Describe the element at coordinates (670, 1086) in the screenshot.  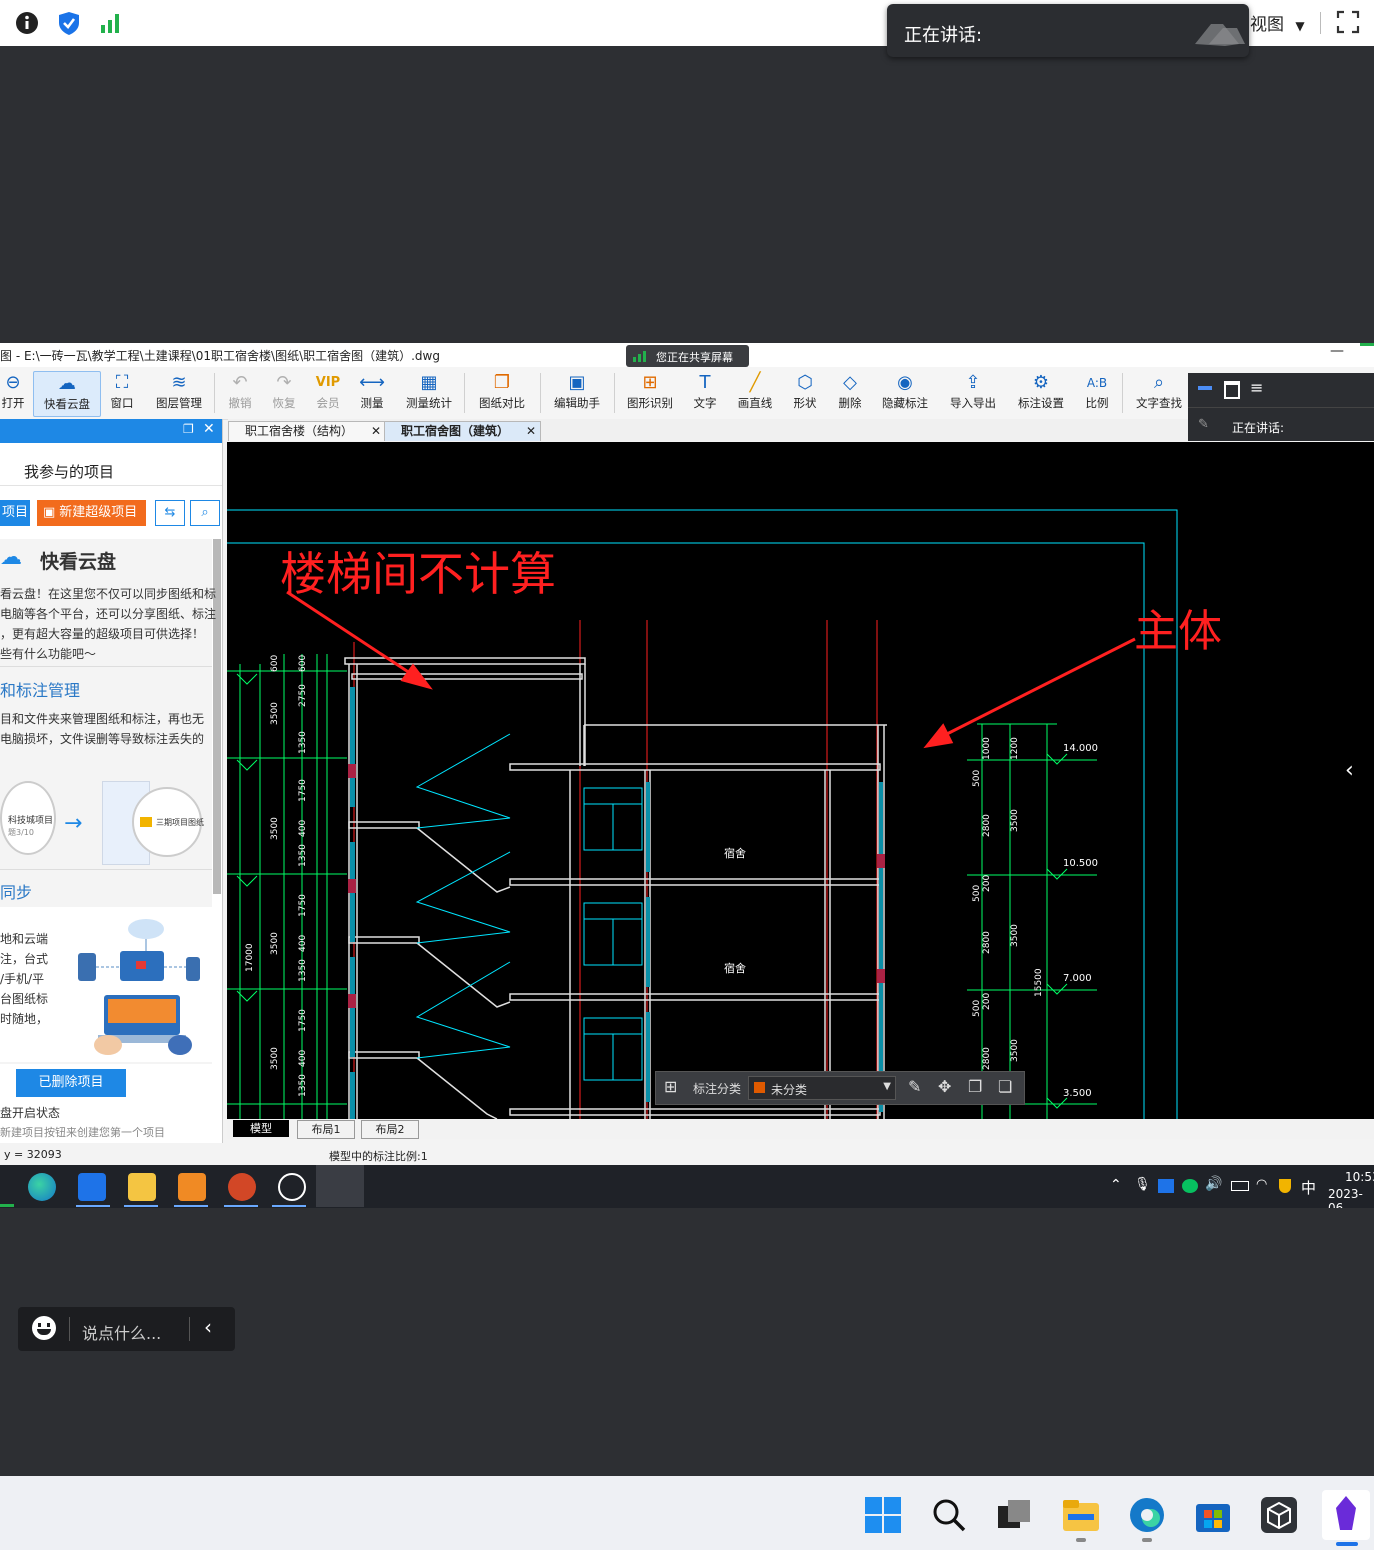
I see `grid-icon: ⊞` at that location.